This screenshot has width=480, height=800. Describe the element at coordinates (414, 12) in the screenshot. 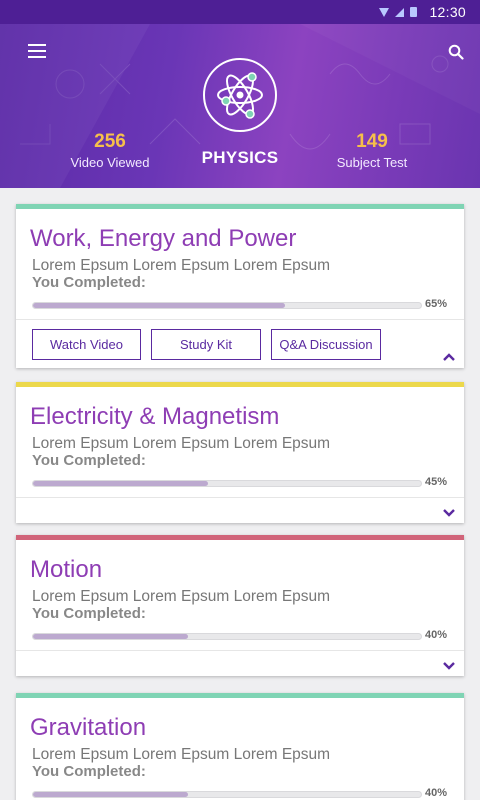

I see `battery-icon` at that location.